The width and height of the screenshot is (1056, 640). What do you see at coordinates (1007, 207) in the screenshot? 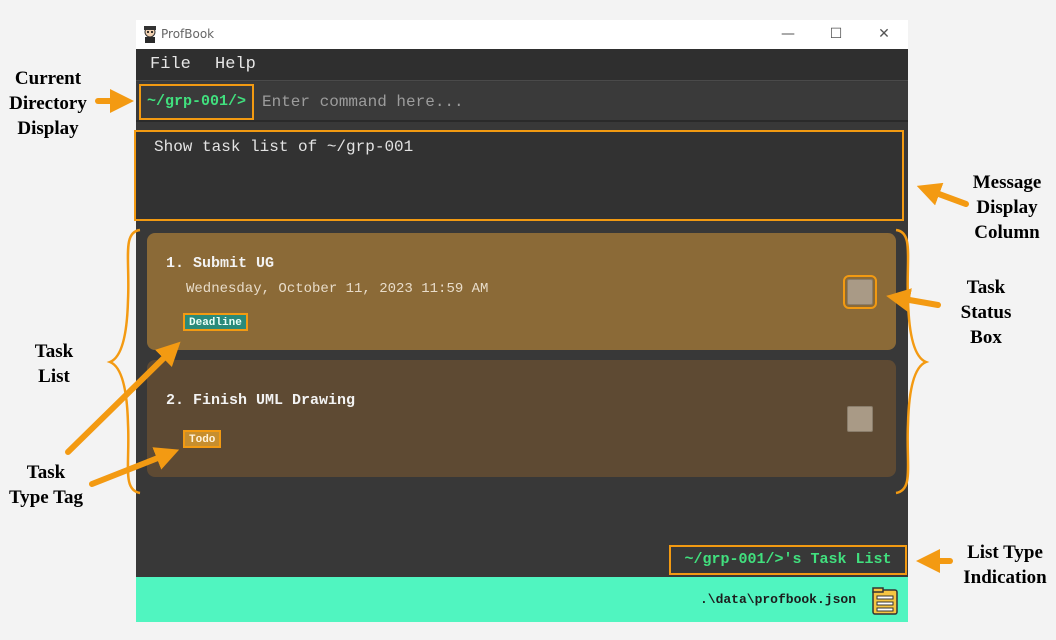
I see `annotation-message-display: Message Display Column` at bounding box center [1007, 207].